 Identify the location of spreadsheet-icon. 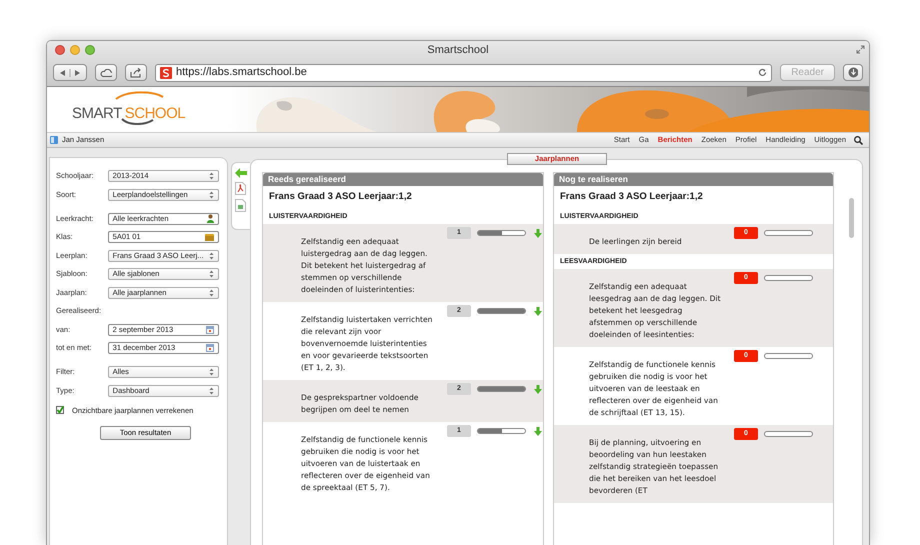
(240, 205).